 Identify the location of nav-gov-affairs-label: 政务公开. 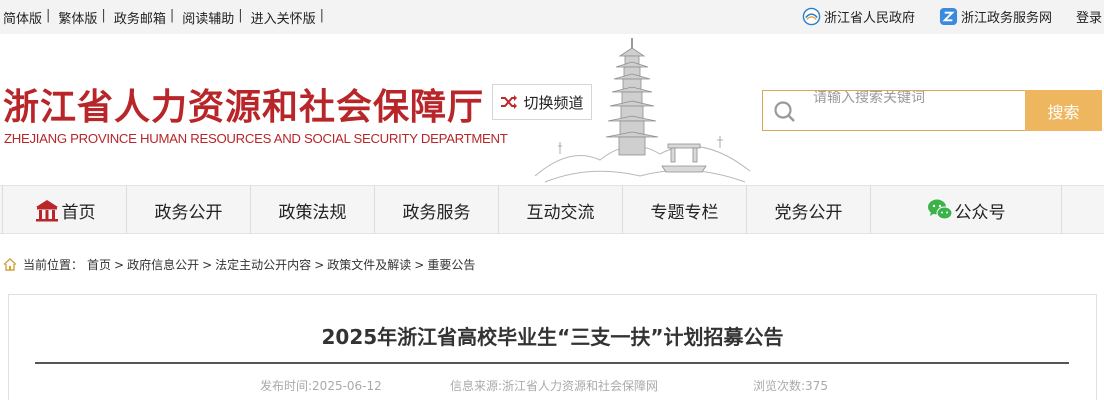
(188, 212).